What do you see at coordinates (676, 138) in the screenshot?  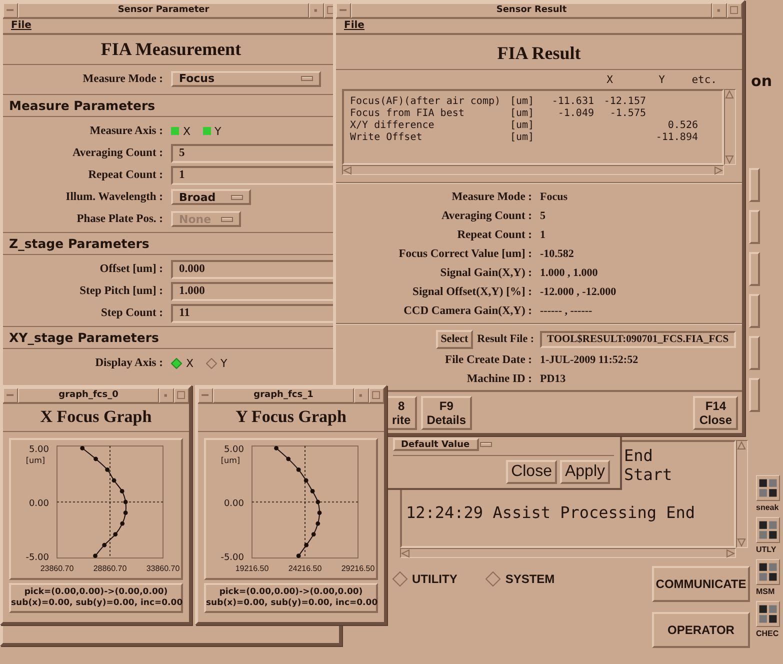 I see `table-cell-text: -11.894` at bounding box center [676, 138].